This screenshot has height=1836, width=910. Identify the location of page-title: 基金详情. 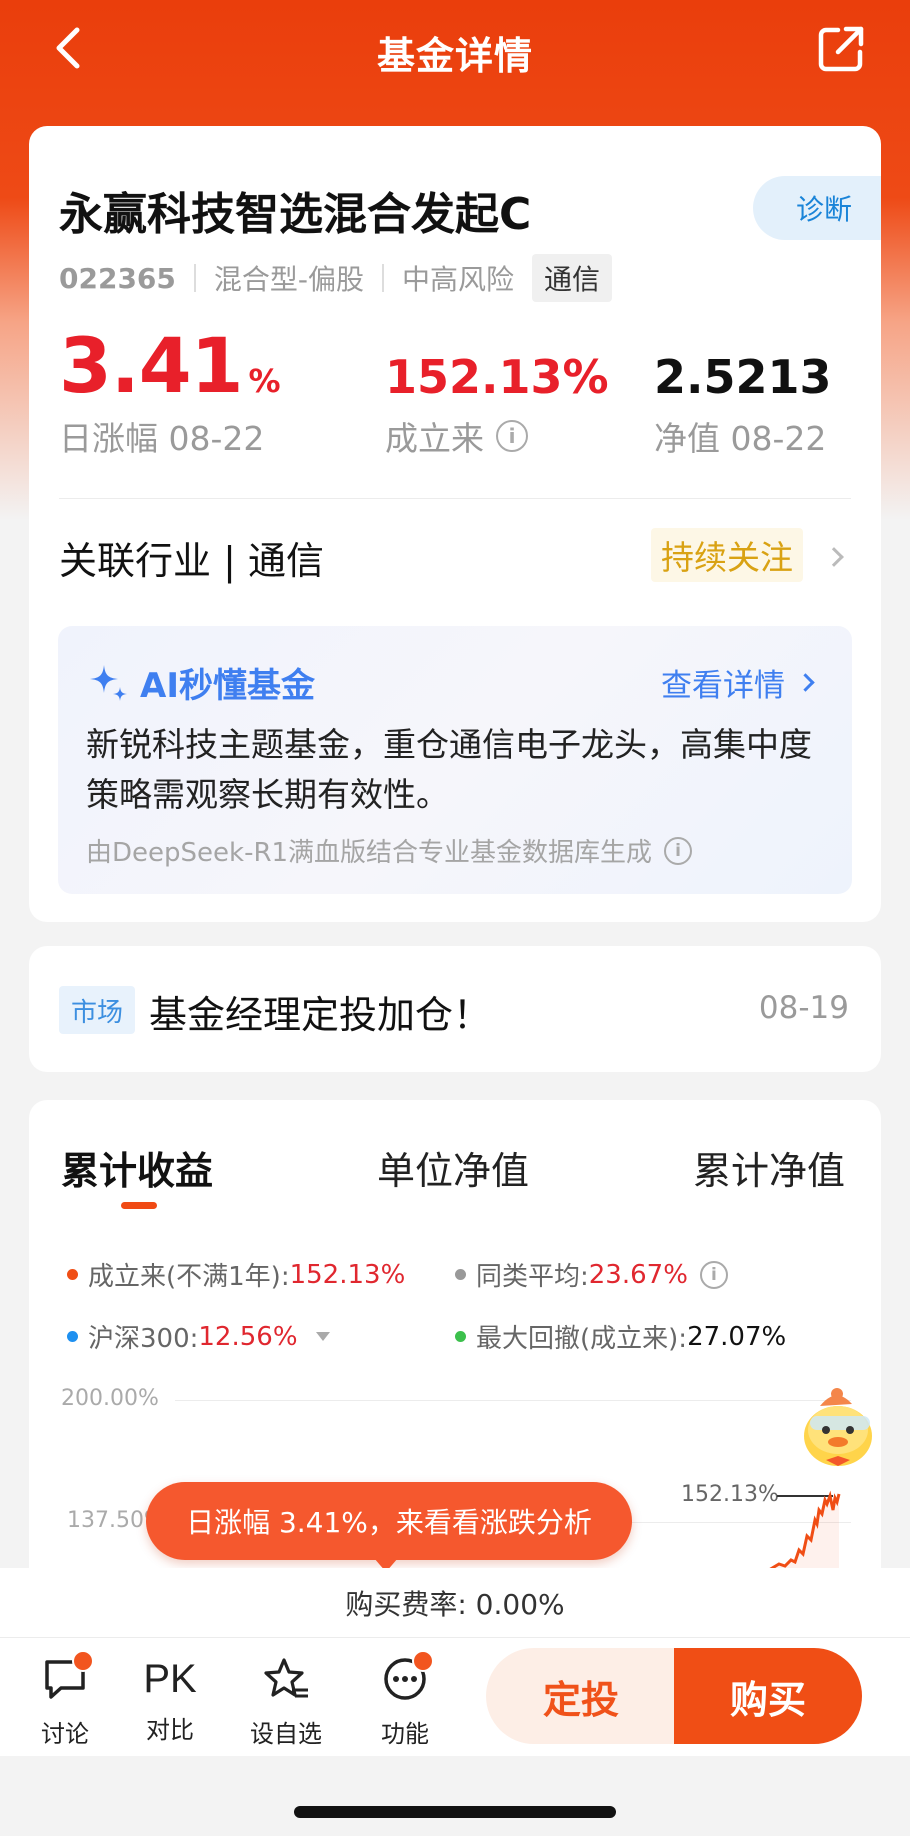
(454, 55).